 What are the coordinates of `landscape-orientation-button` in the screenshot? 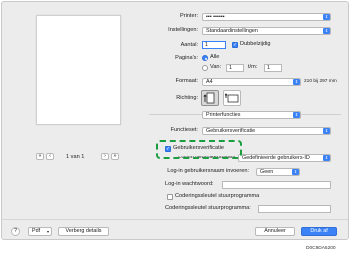 It's located at (232, 98).